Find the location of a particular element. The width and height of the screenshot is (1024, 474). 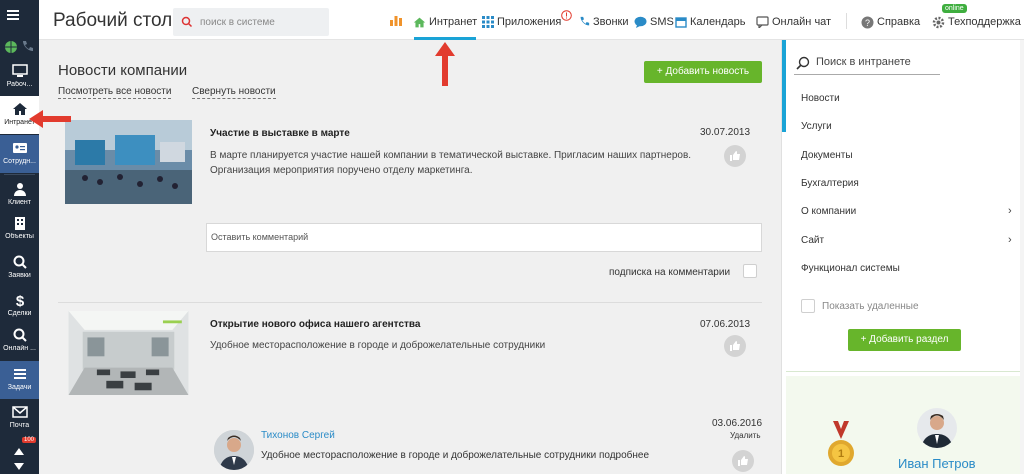

chat-bubble-icon is located at coordinates (640, 22).